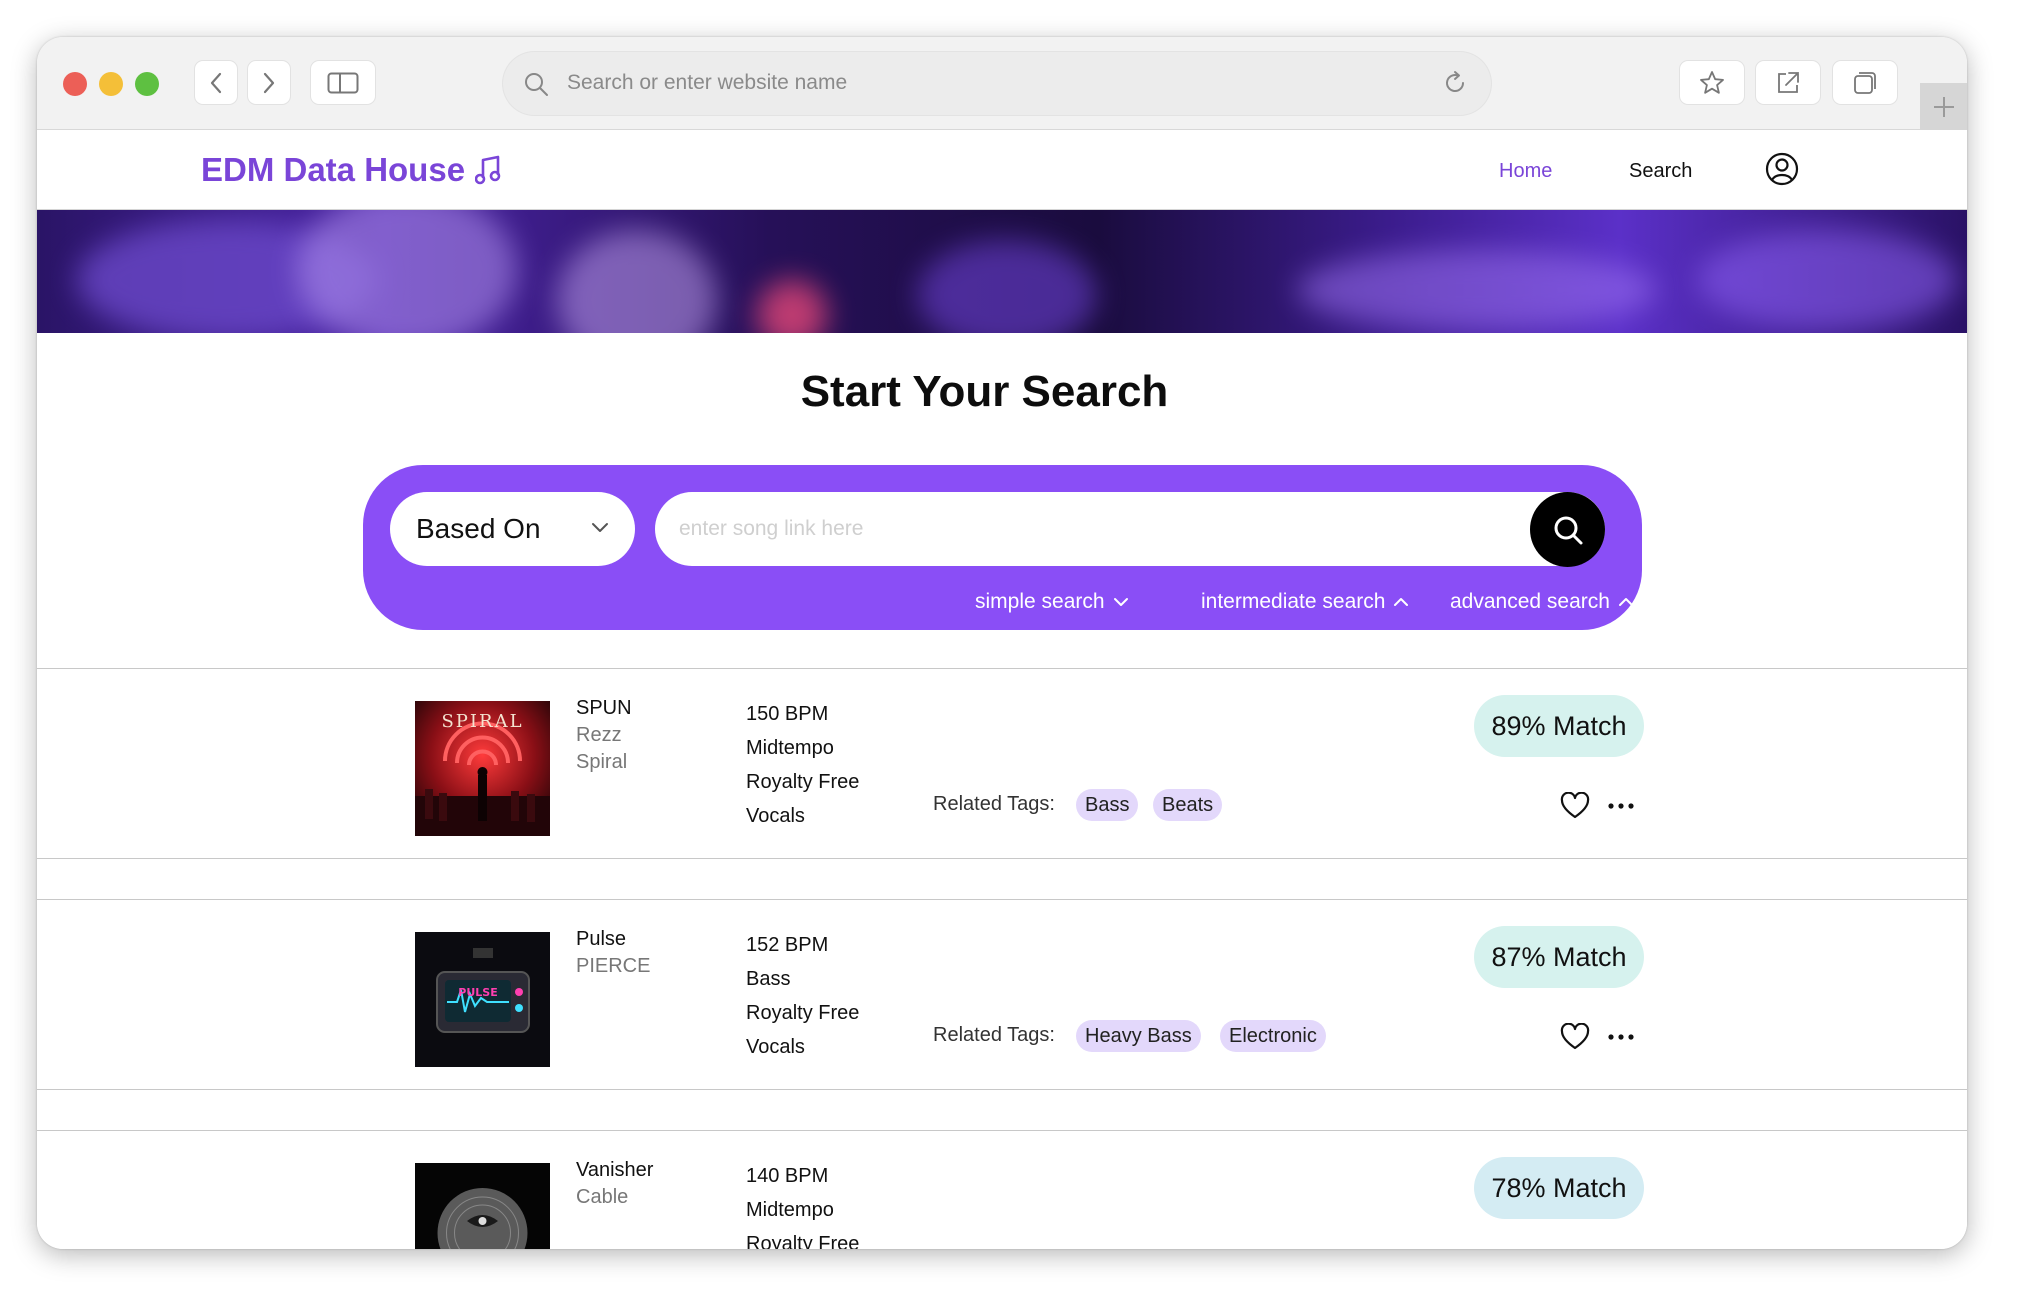 This screenshot has width=2029, height=1311. Describe the element at coordinates (787, 714) in the screenshot. I see `spec-bpm: 150 BPM` at that location.